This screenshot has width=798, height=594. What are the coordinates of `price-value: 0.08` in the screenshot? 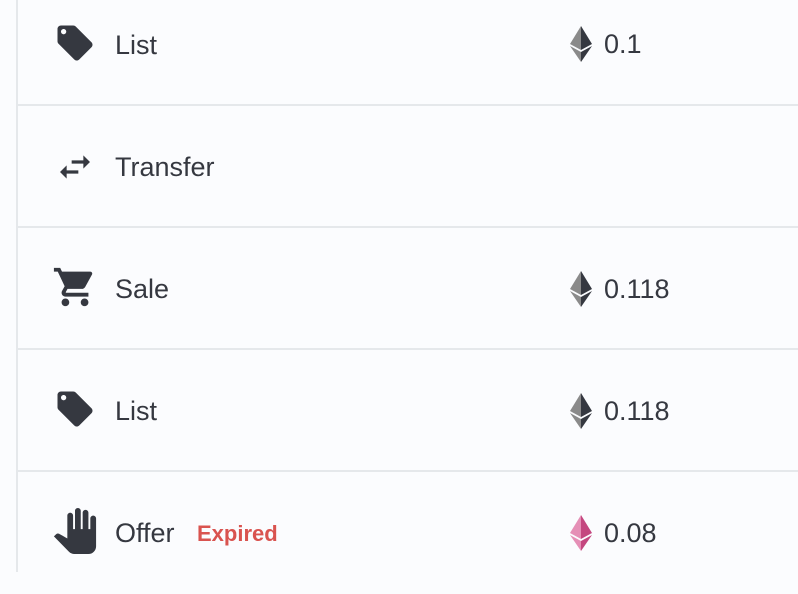 It's located at (630, 532).